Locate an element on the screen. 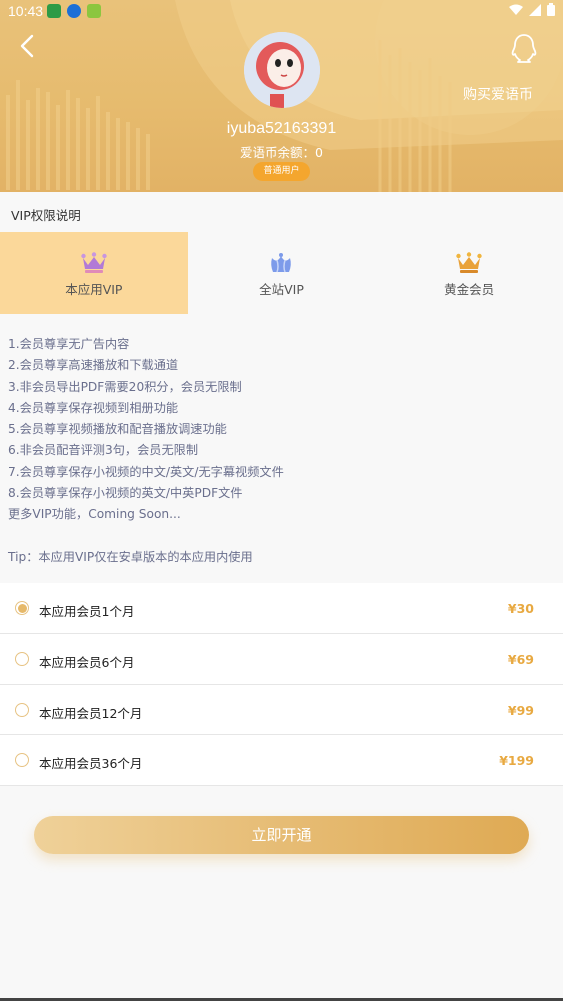  coin-balance: 爱语币余额：0 is located at coordinates (281, 152).